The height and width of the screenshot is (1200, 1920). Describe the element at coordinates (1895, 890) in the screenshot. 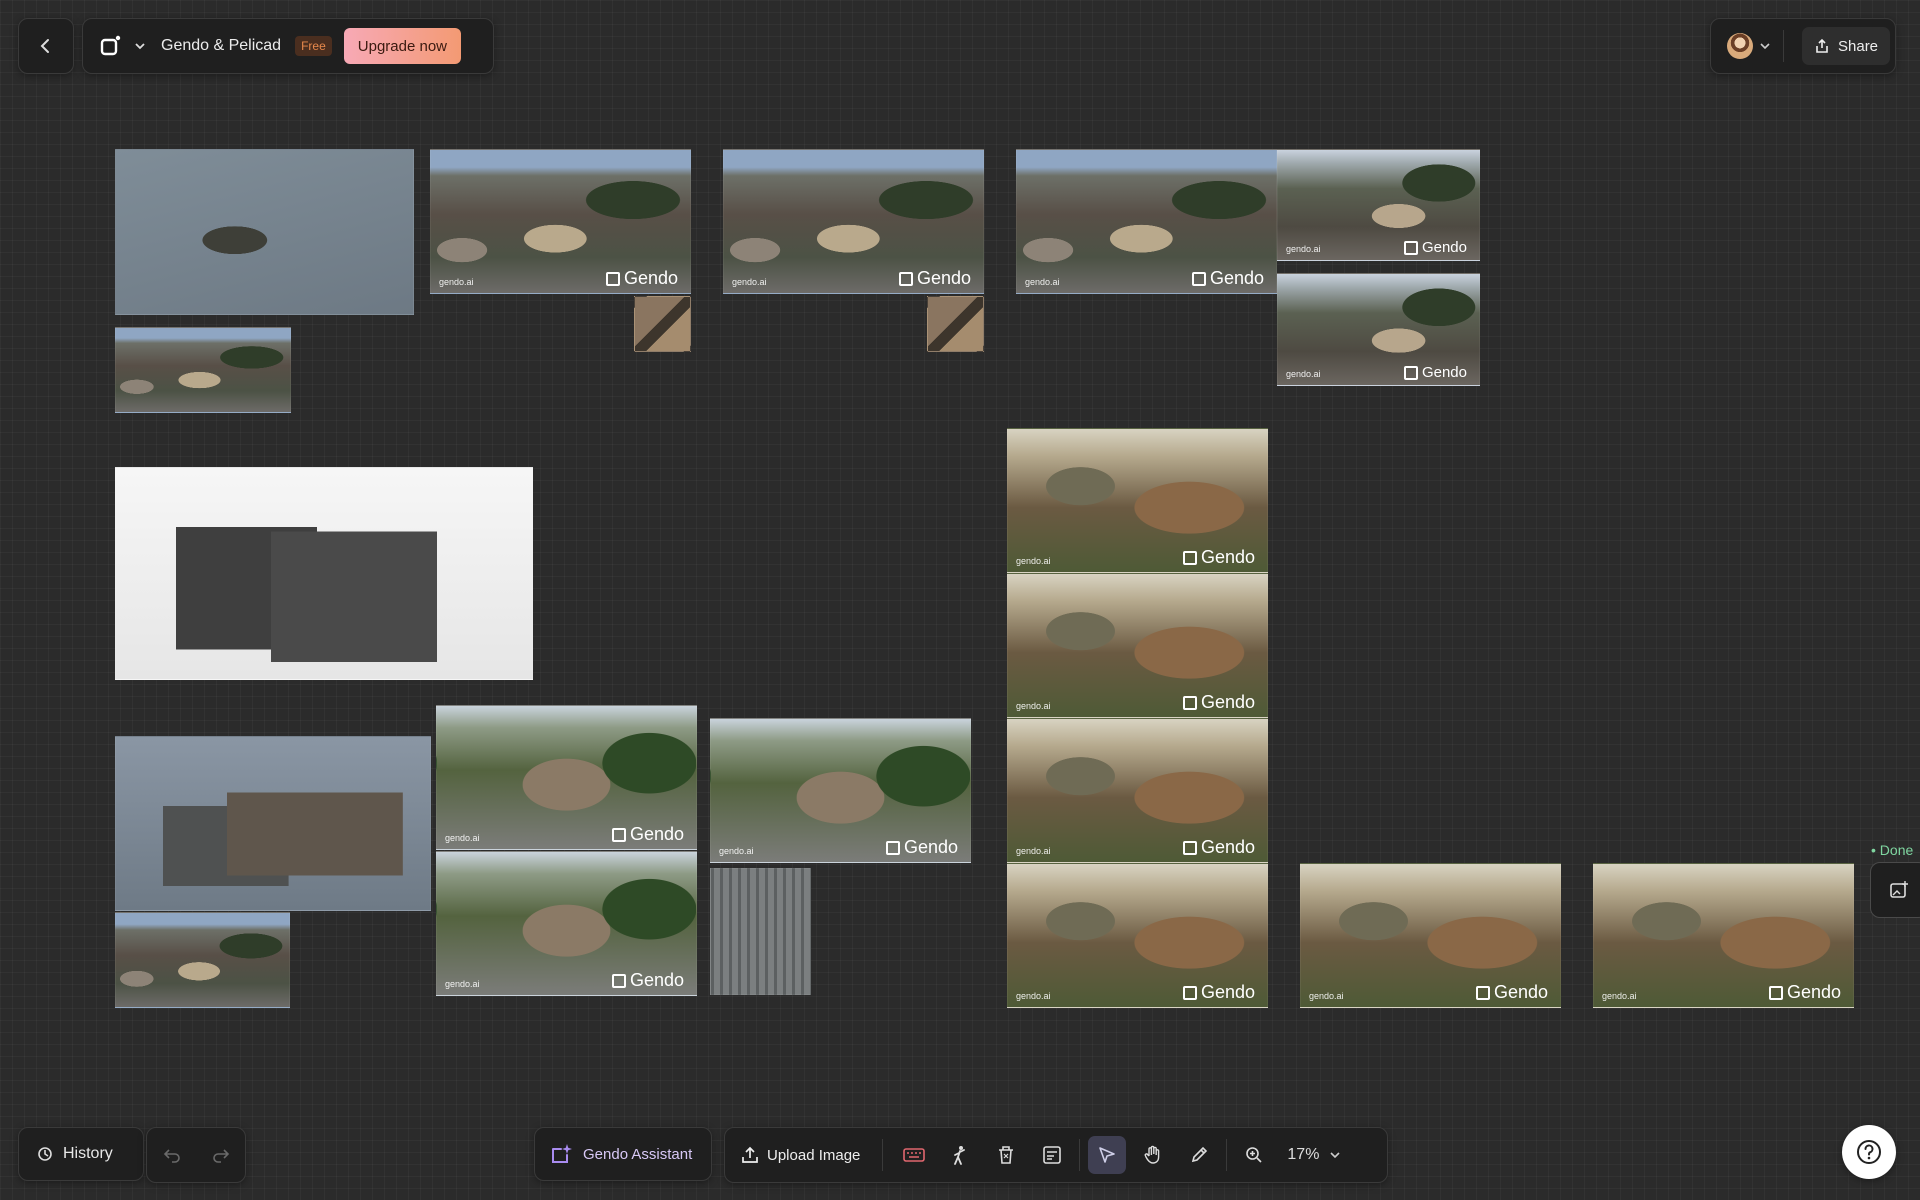

I see `generate-image-button` at that location.